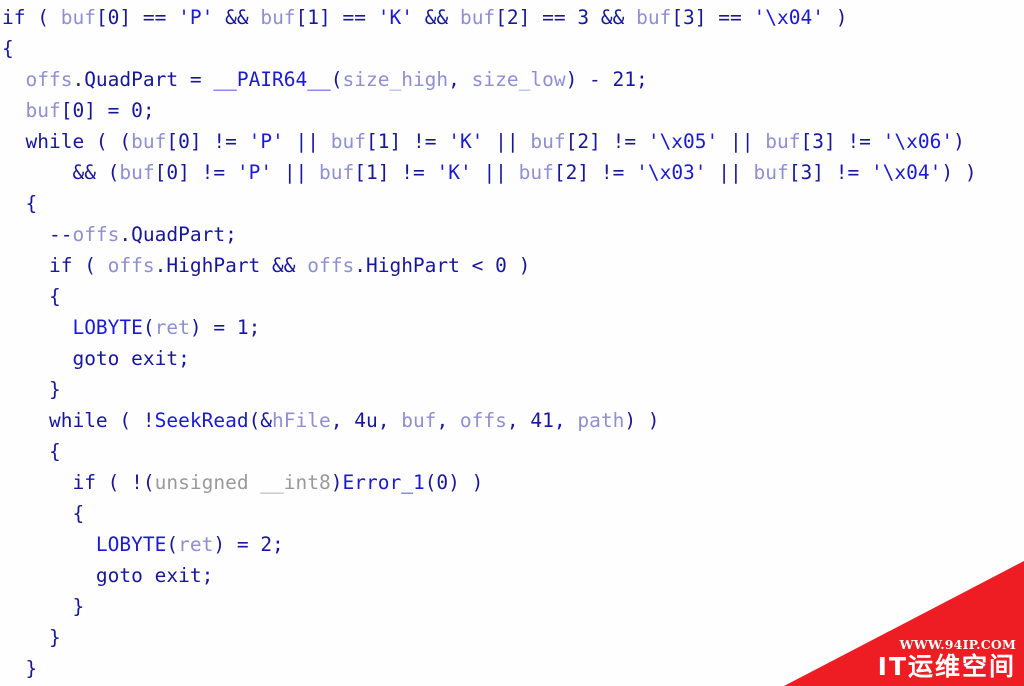 The image size is (1024, 686). Describe the element at coordinates (225, 327) in the screenshot. I see `code-token: ) = 1;` at that location.